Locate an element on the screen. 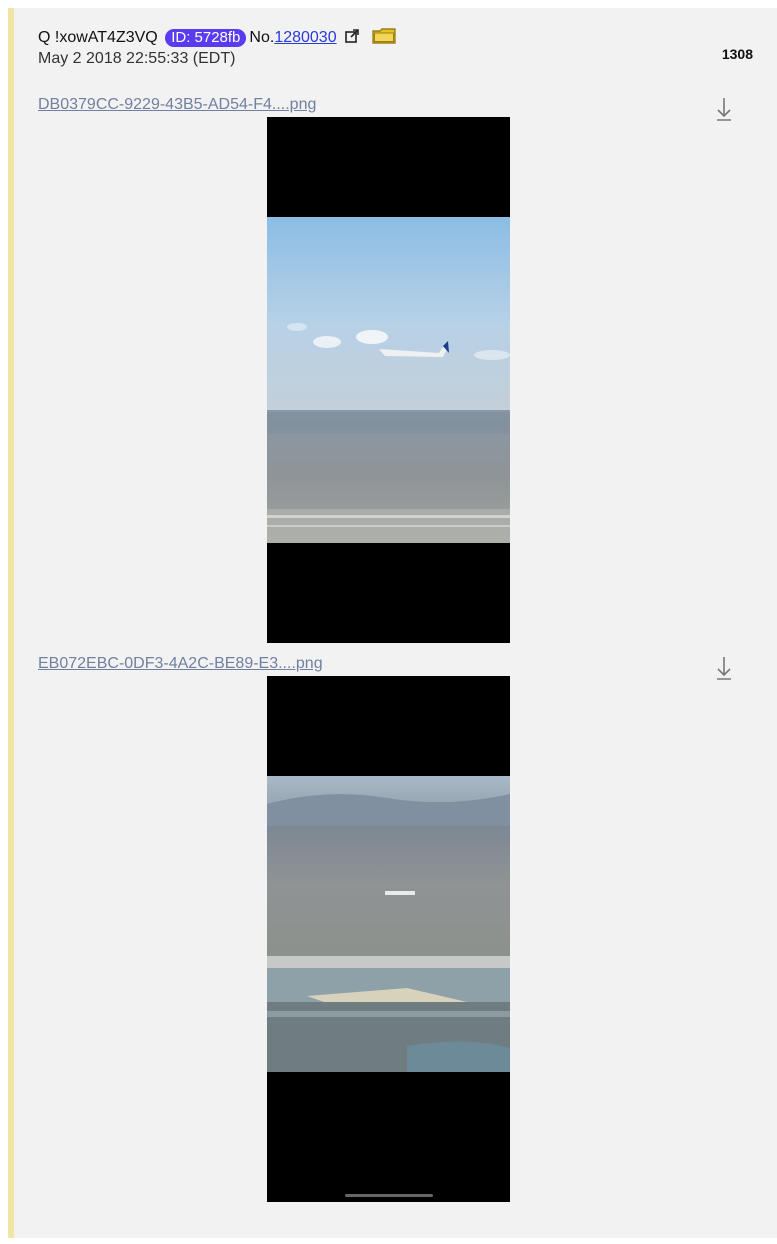  file-link-2: EB072EBC-0DF3-4A2C-BE89-E3....png is located at coordinates (180, 664).